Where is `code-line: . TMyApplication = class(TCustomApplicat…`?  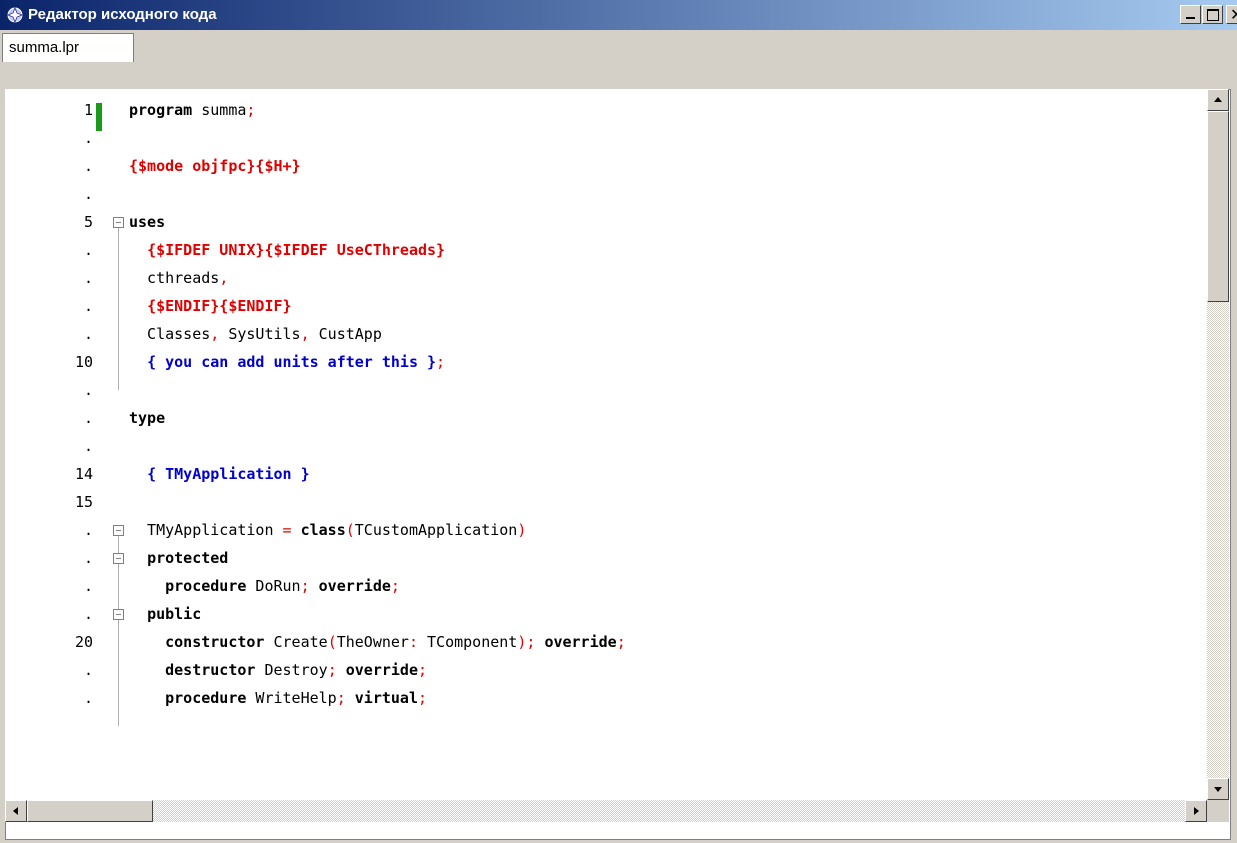
code-line: . TMyApplication = class(TCustomApplicat… is located at coordinates (607, 530).